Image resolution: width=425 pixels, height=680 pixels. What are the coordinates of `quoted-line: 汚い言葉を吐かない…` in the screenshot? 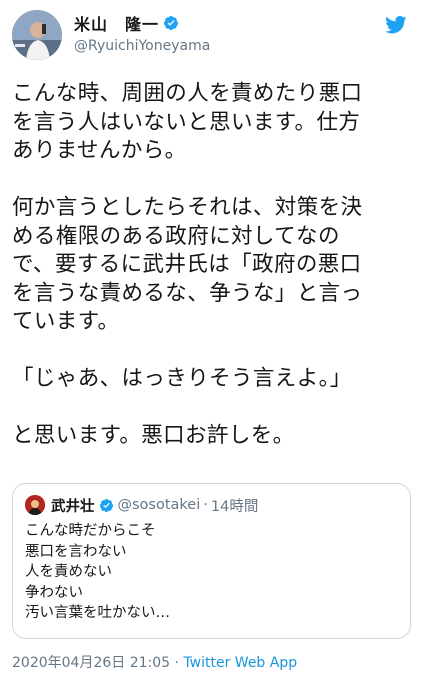 It's located at (97, 613).